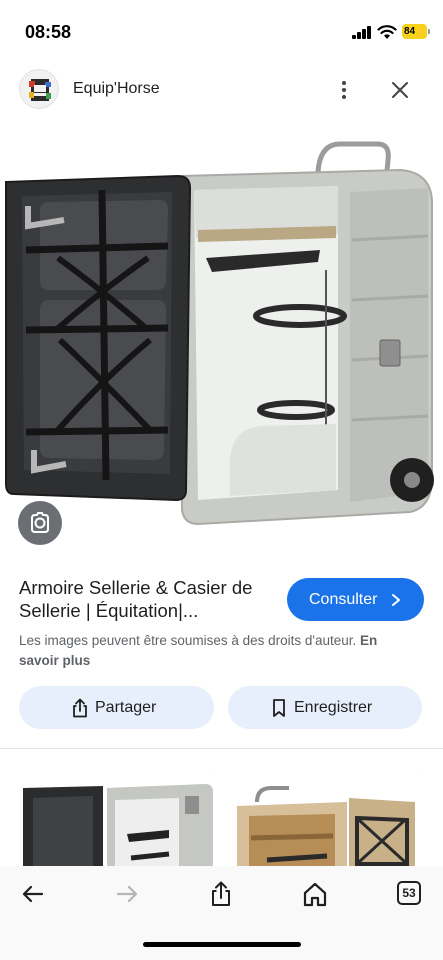 The height and width of the screenshot is (960, 443). What do you see at coordinates (279, 708) in the screenshot?
I see `bookmark-icon` at bounding box center [279, 708].